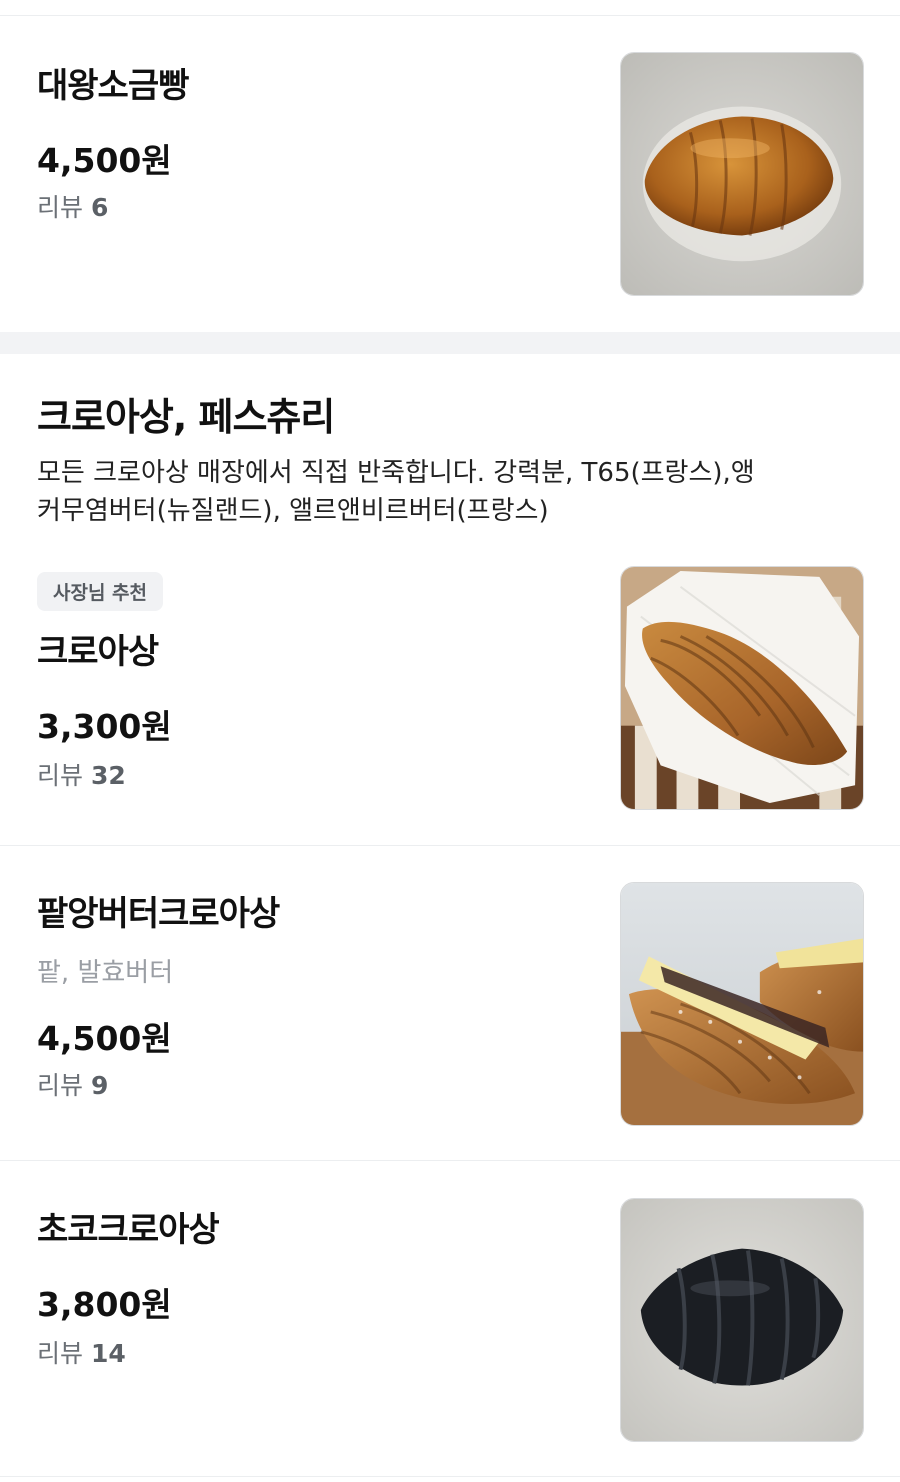 This screenshot has width=900, height=1482. I want to click on salt-bread-photo, so click(742, 174).